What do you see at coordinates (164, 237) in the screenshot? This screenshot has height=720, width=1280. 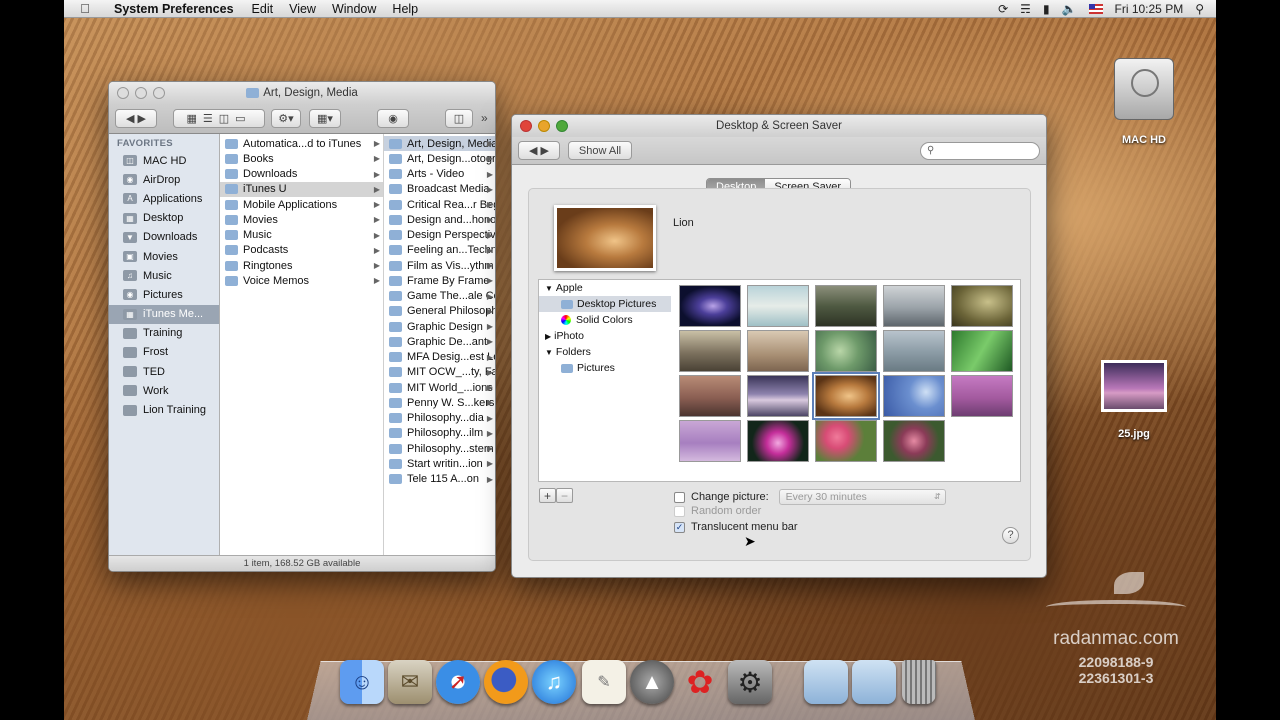 I see `sidebar-item: ▼ Downloads` at bounding box center [164, 237].